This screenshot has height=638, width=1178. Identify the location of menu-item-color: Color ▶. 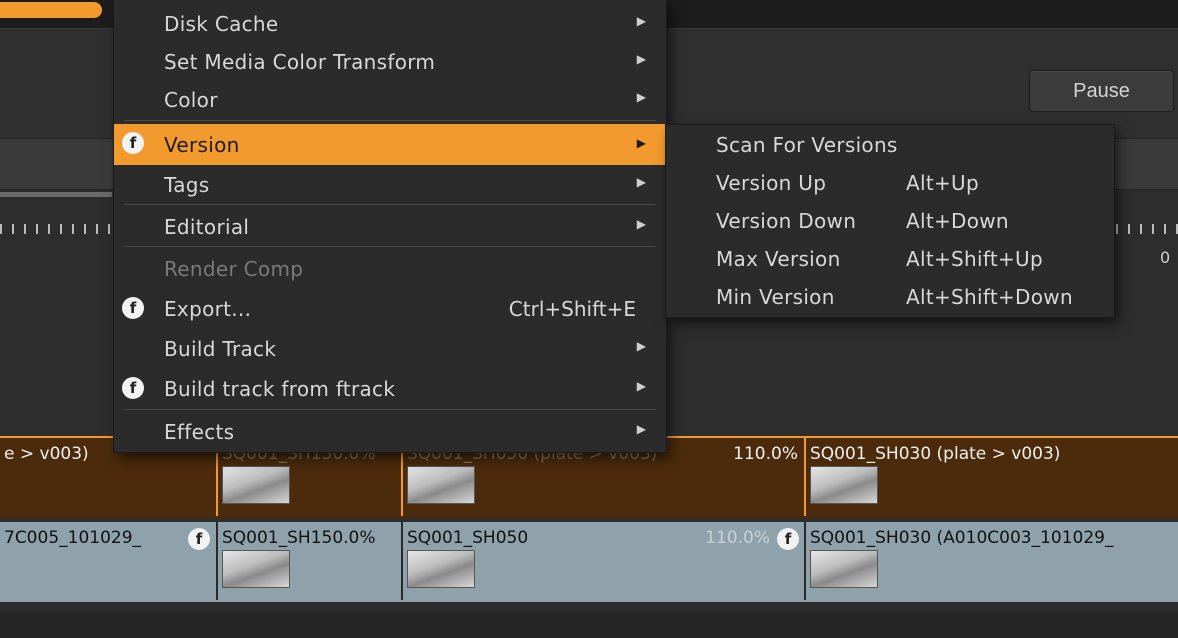
(390, 99).